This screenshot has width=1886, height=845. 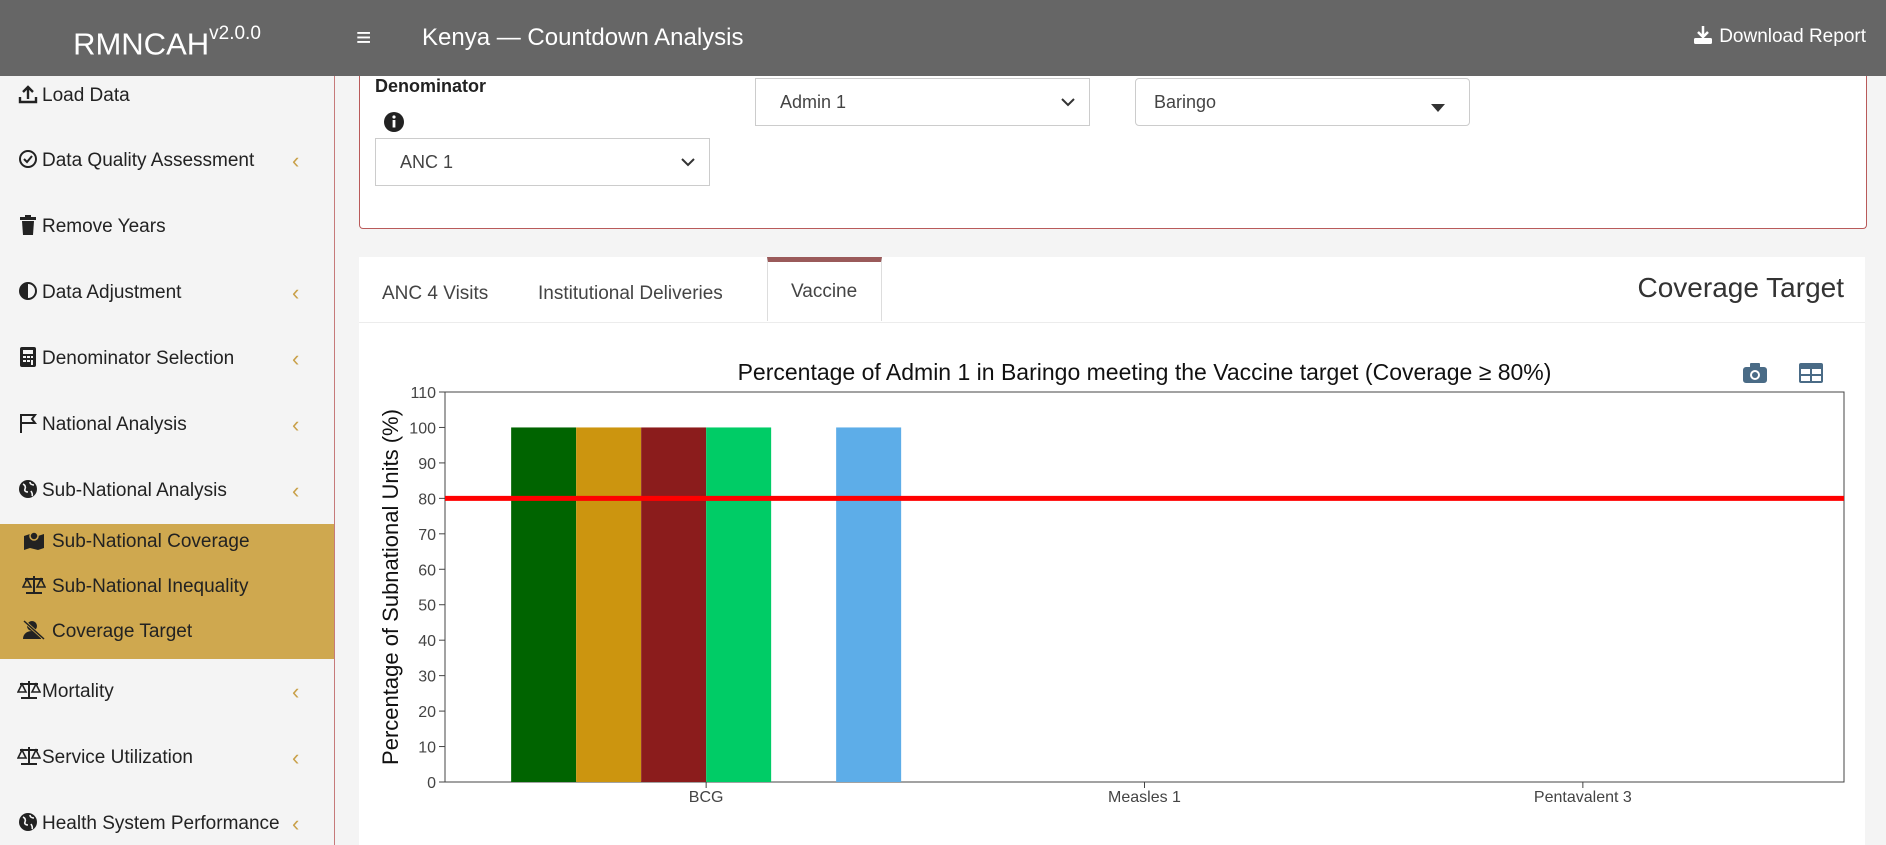 I want to click on trash-icon, so click(x=28, y=227).